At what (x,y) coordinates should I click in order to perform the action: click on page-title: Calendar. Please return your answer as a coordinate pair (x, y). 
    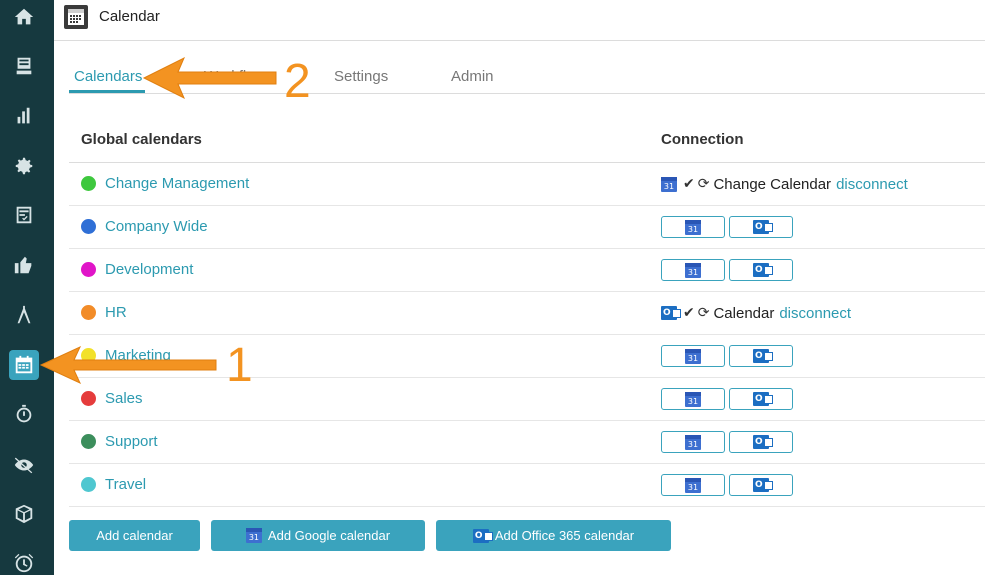
    Looking at the image, I should click on (129, 16).